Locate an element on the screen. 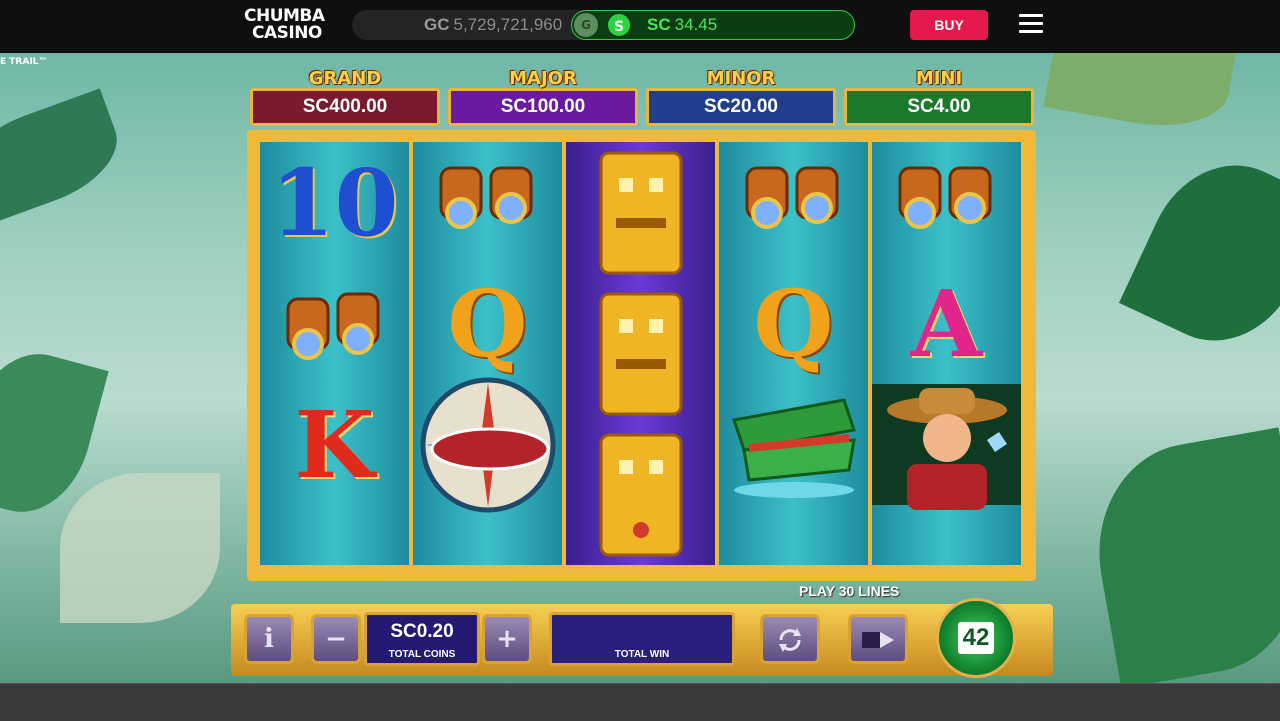  gc-label: GC is located at coordinates (437, 24).